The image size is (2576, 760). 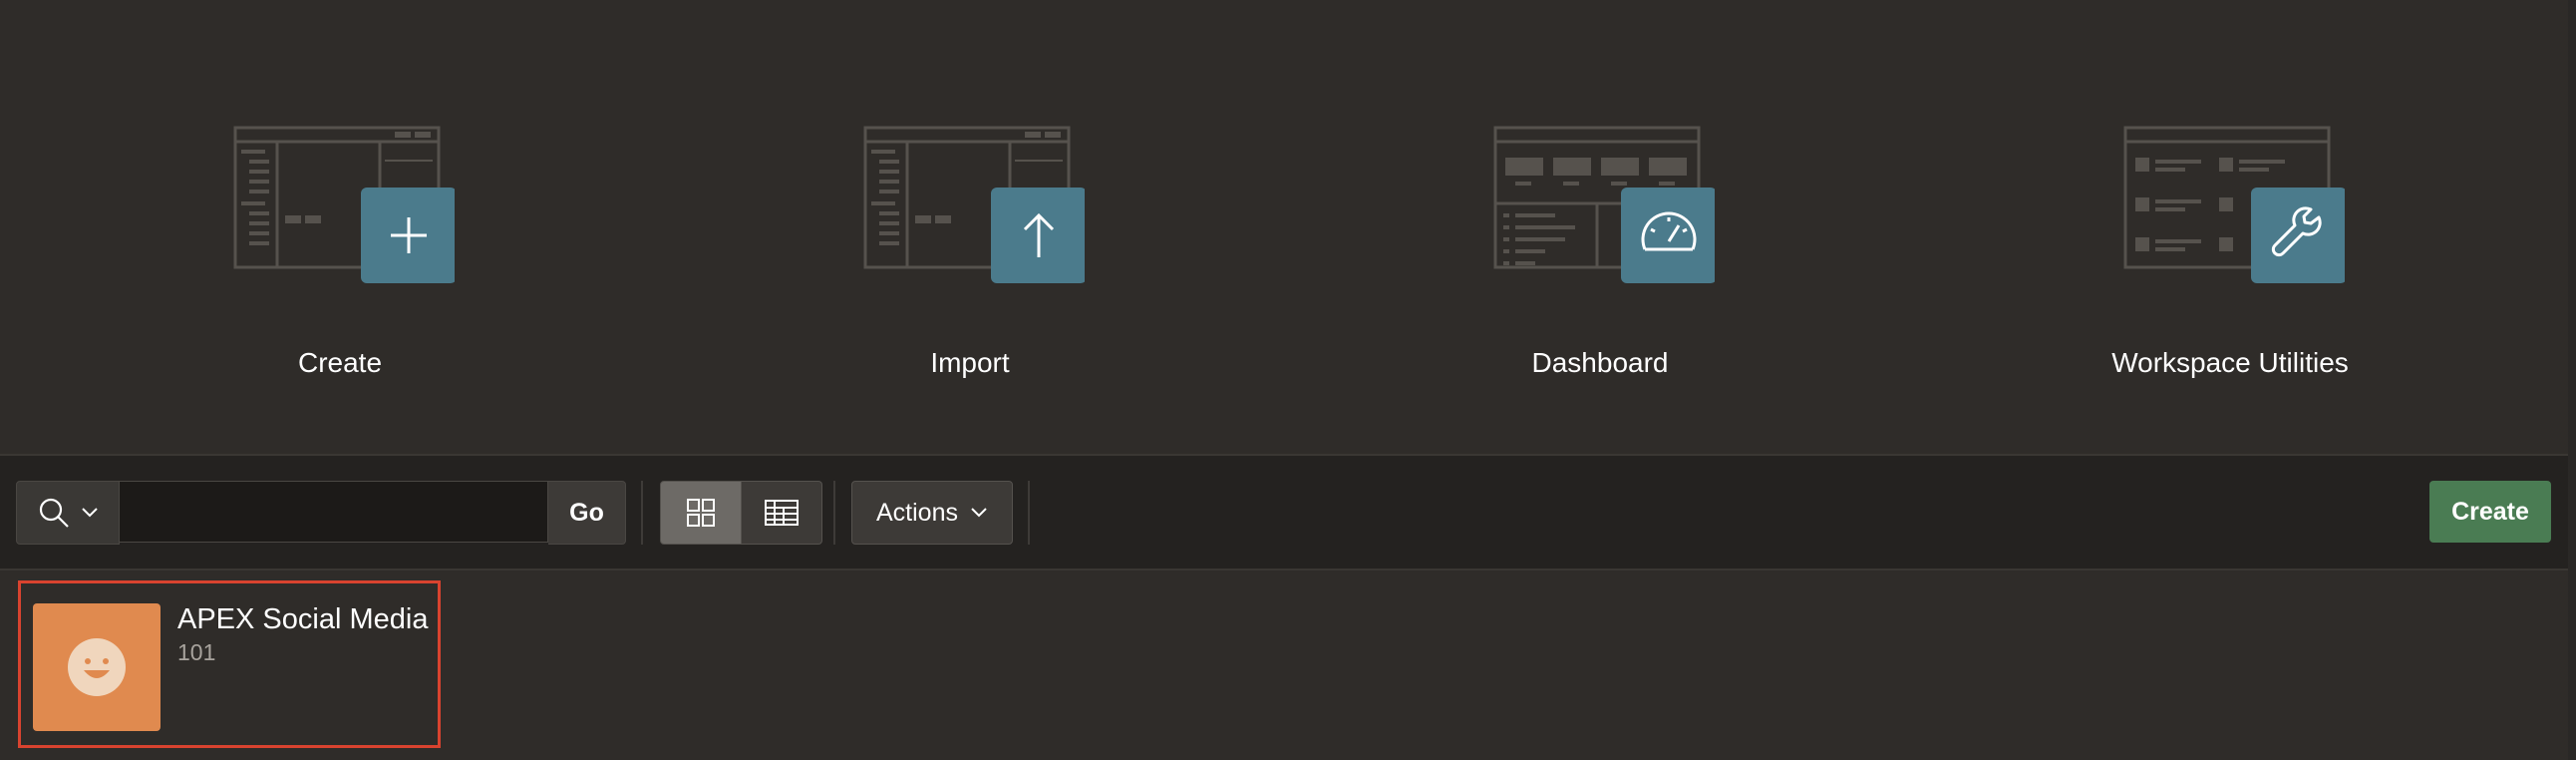 What do you see at coordinates (917, 512) in the screenshot?
I see `actions-label: Actions` at bounding box center [917, 512].